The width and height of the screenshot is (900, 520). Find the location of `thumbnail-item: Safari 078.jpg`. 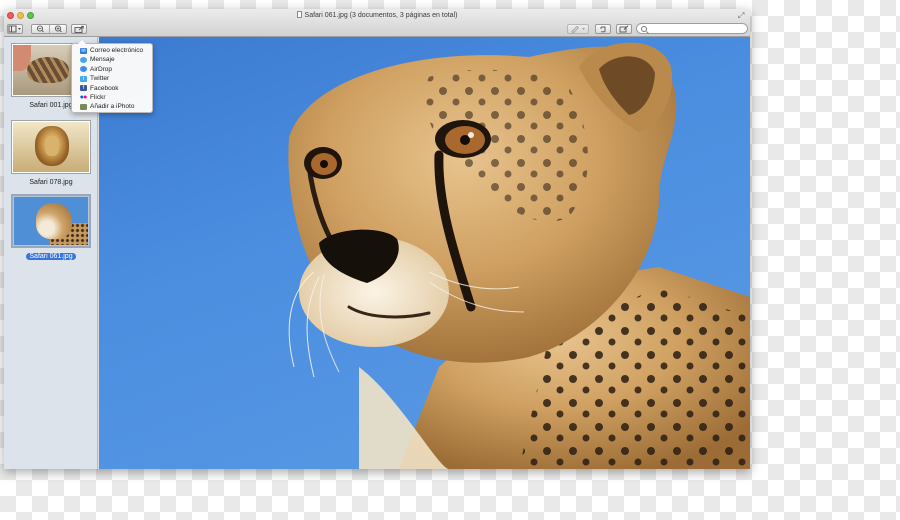

thumbnail-item: Safari 078.jpg is located at coordinates (51, 153).